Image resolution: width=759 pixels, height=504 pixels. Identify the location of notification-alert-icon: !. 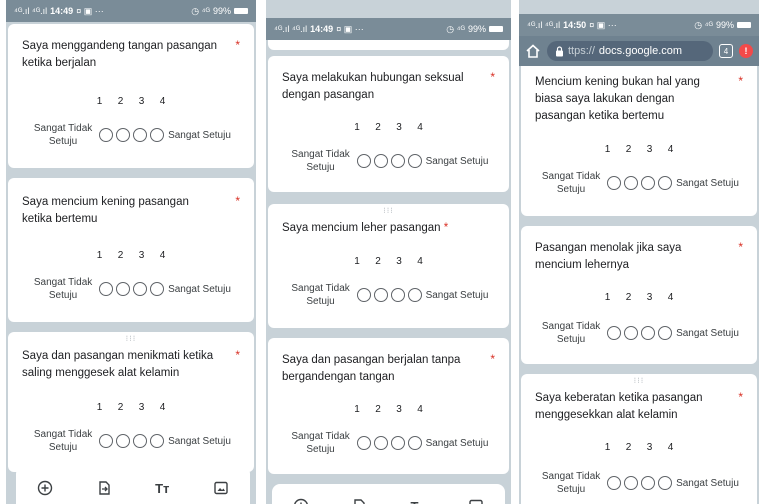
(746, 51).